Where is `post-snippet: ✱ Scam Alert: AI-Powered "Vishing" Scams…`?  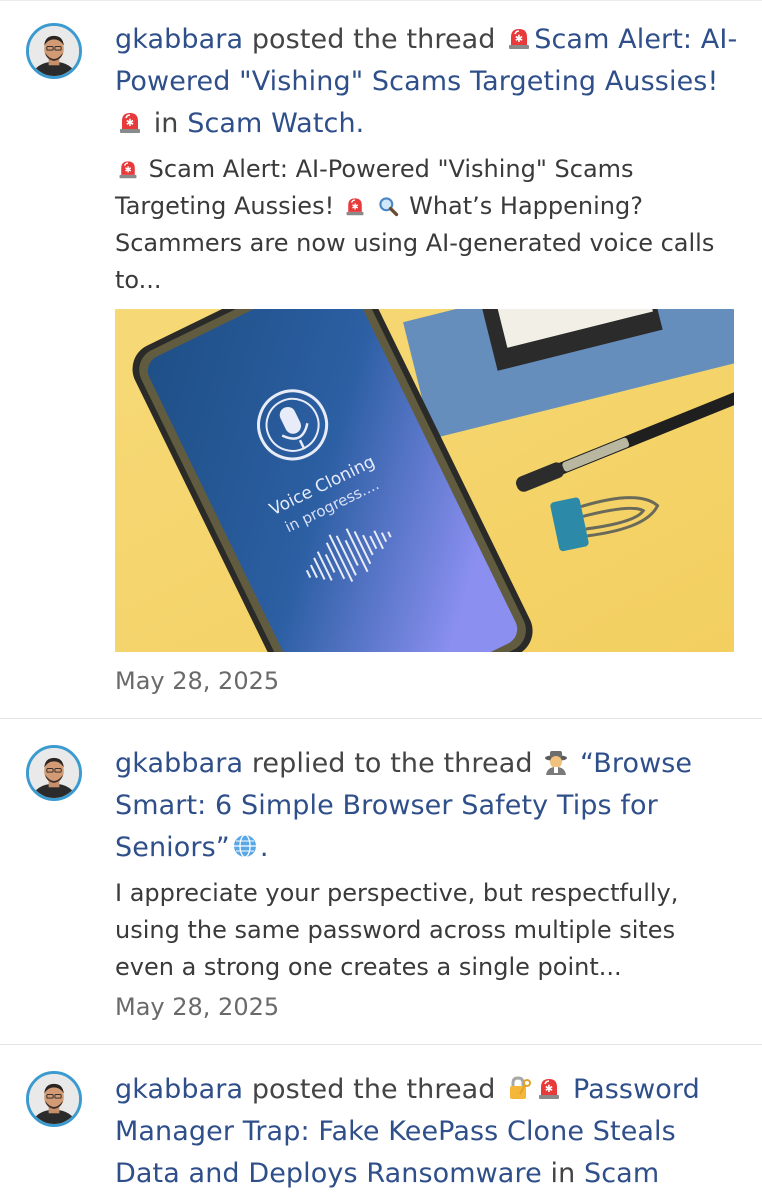
post-snippet: ✱ Scam Alert: AI-Powered "Vishing" Scams… is located at coordinates (426, 225).